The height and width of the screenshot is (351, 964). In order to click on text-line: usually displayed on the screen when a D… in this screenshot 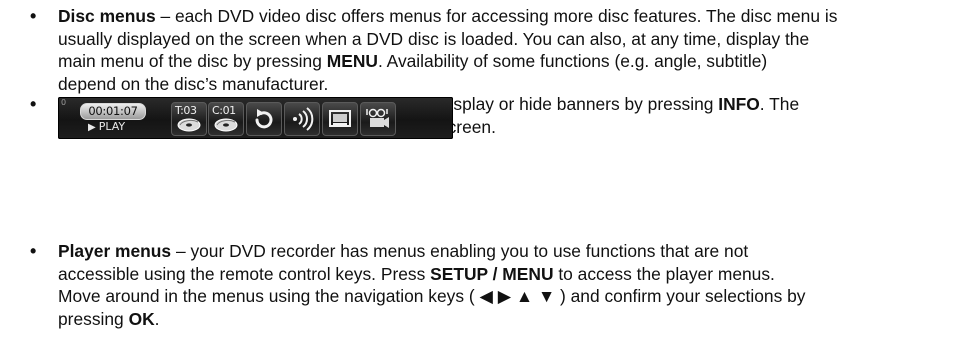, I will do `click(503, 39)`.